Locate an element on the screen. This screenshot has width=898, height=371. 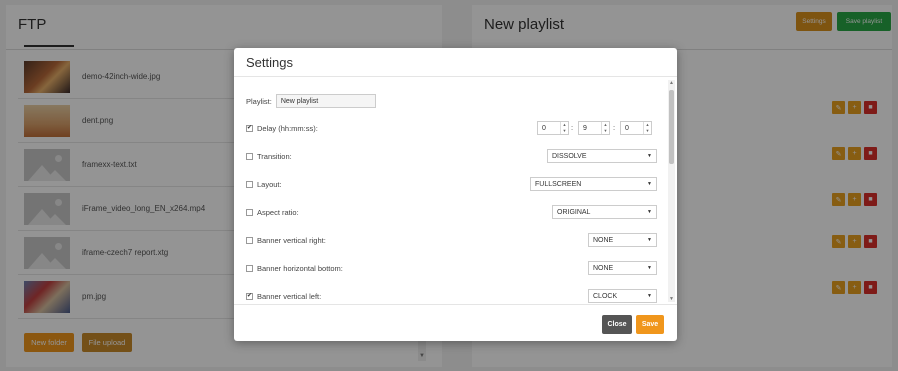
aspect-ratio-value: ORIGINAL is located at coordinates (574, 212).